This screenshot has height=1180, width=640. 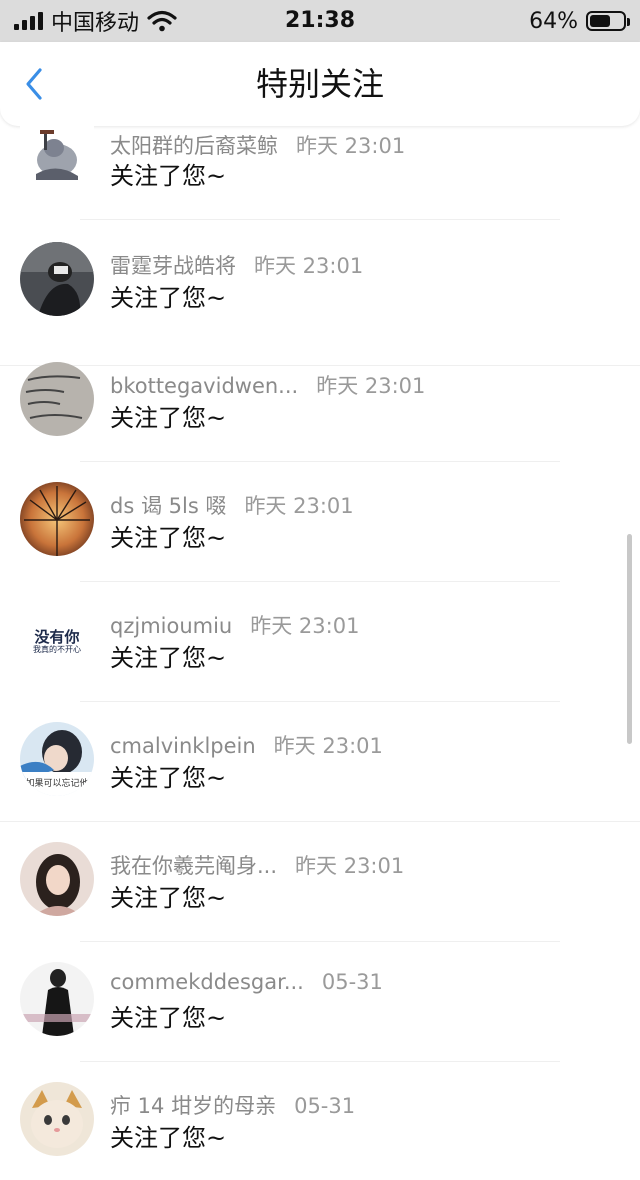 I want to click on avatar-text: 如果可以忘记他, so click(x=57, y=784).